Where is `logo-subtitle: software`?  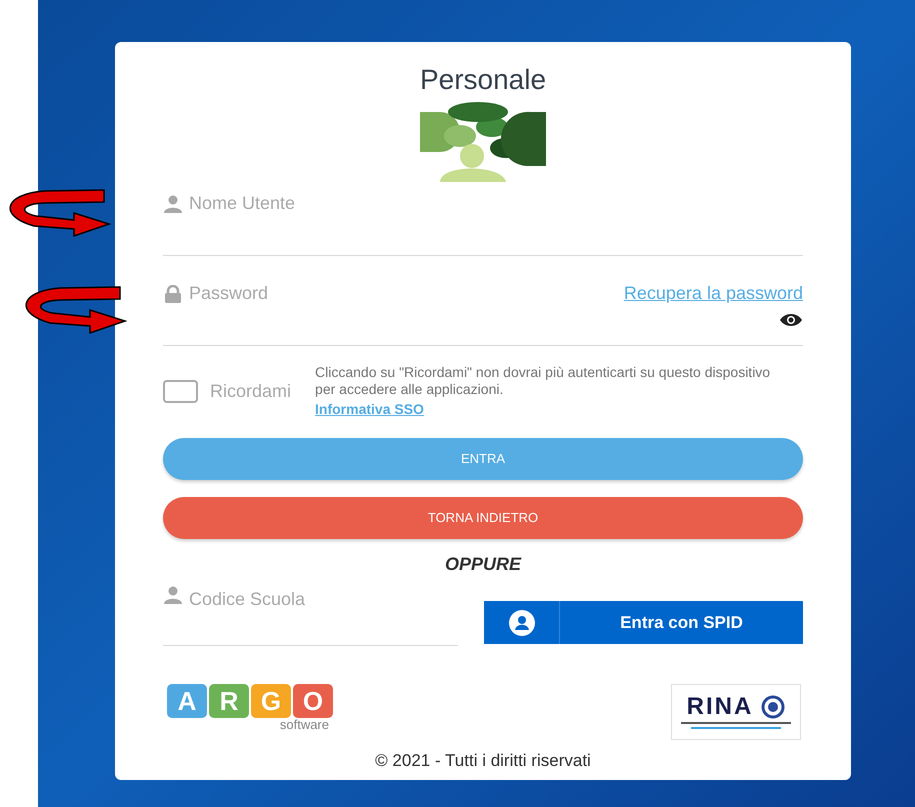 logo-subtitle: software is located at coordinates (304, 725).